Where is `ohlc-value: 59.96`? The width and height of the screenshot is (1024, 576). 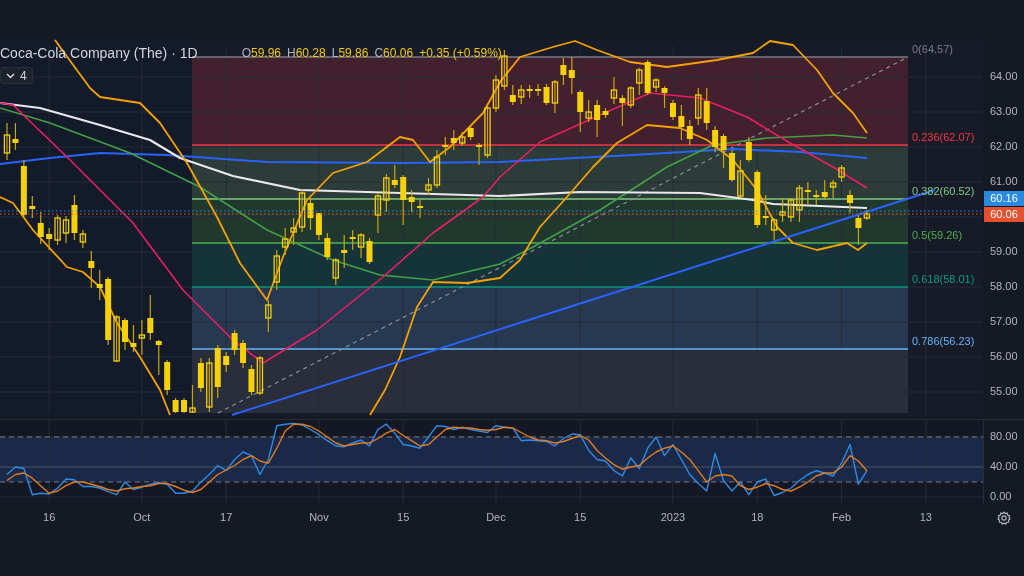 ohlc-value: 59.96 is located at coordinates (265, 53).